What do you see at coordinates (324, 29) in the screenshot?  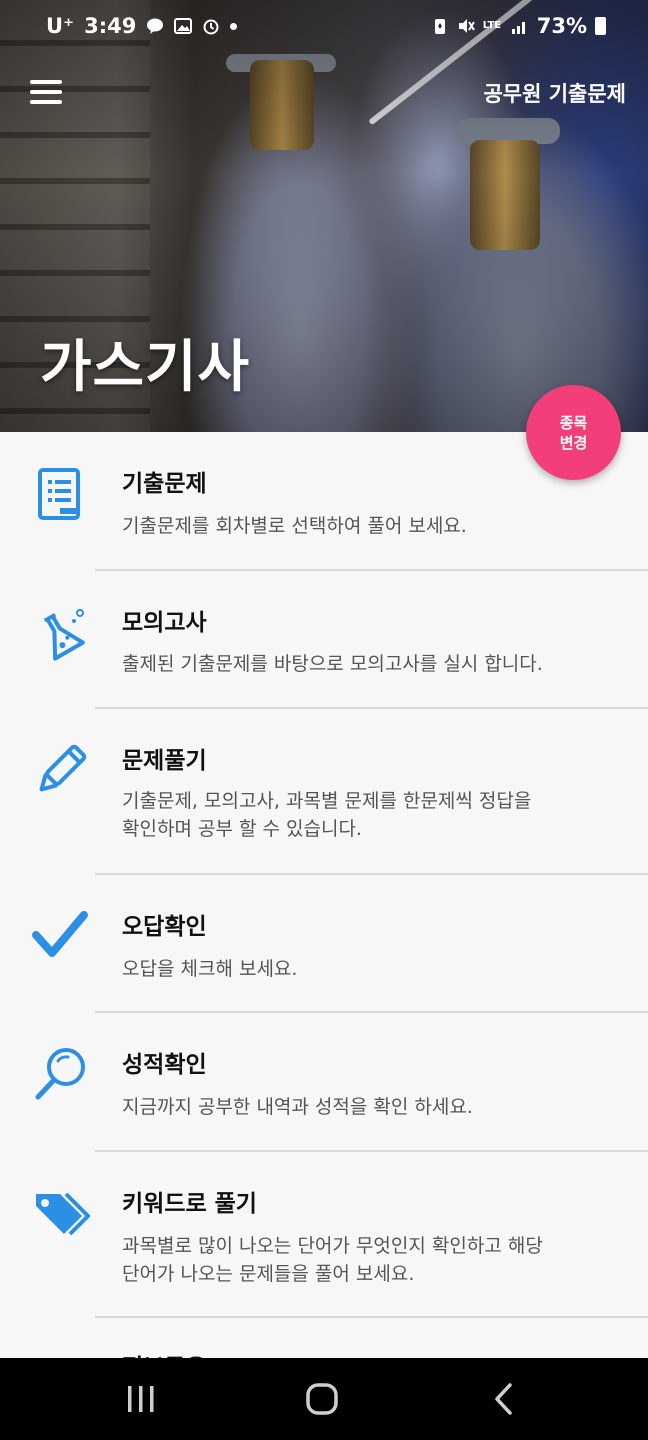 I see `status-bar: U⁺ 3:49 LTE 73%` at bounding box center [324, 29].